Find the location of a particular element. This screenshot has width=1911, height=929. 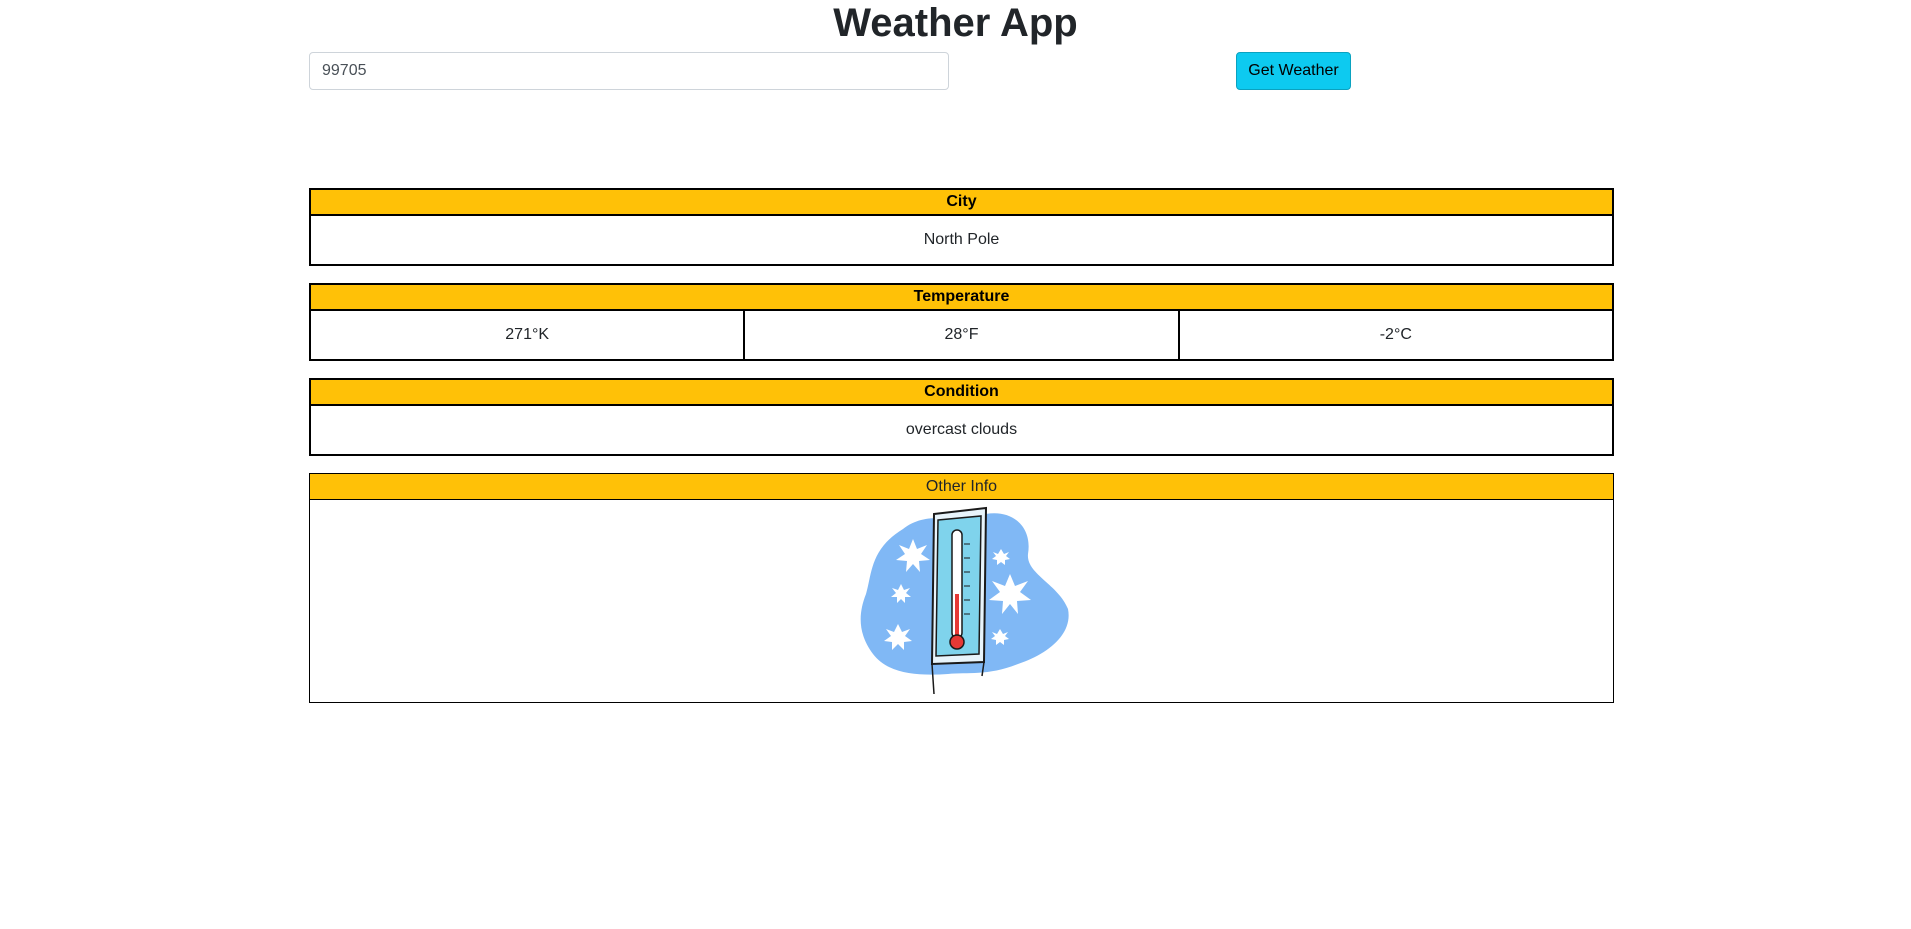

temperature-fahrenheit: 28°F is located at coordinates (960, 335).